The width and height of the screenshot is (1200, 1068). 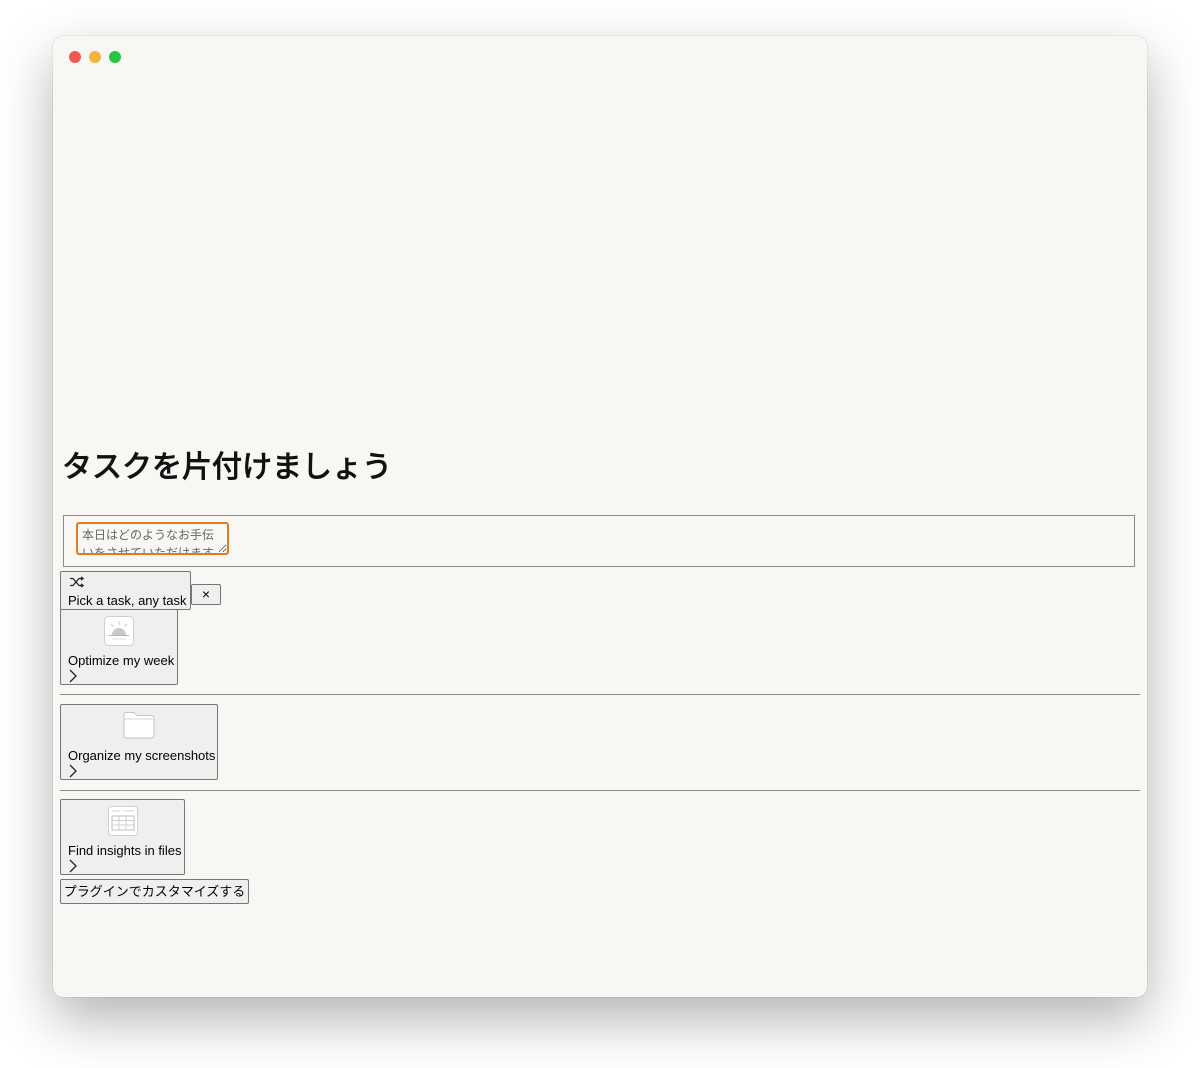 I want to click on suggestion-card-find-insights: Find insights in files, so click(x=122, y=837).